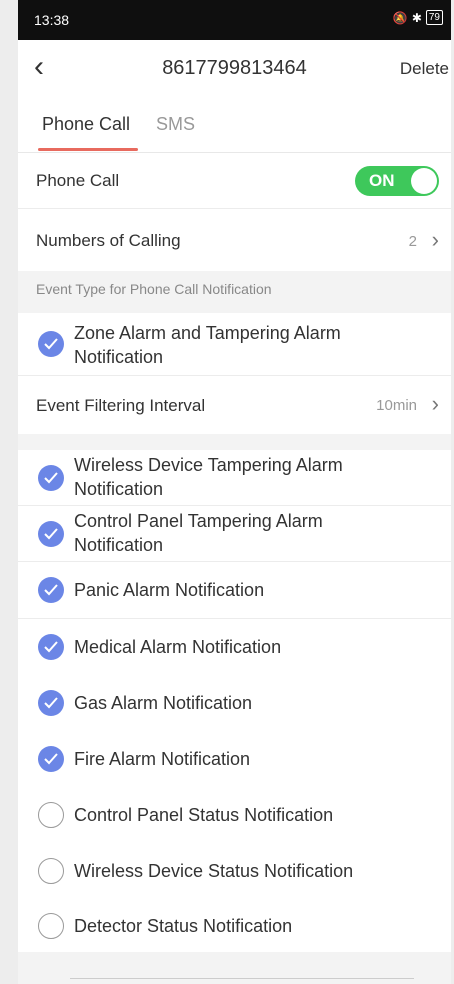  Describe the element at coordinates (88, 149) in the screenshot. I see `active-tab-indicator` at that location.